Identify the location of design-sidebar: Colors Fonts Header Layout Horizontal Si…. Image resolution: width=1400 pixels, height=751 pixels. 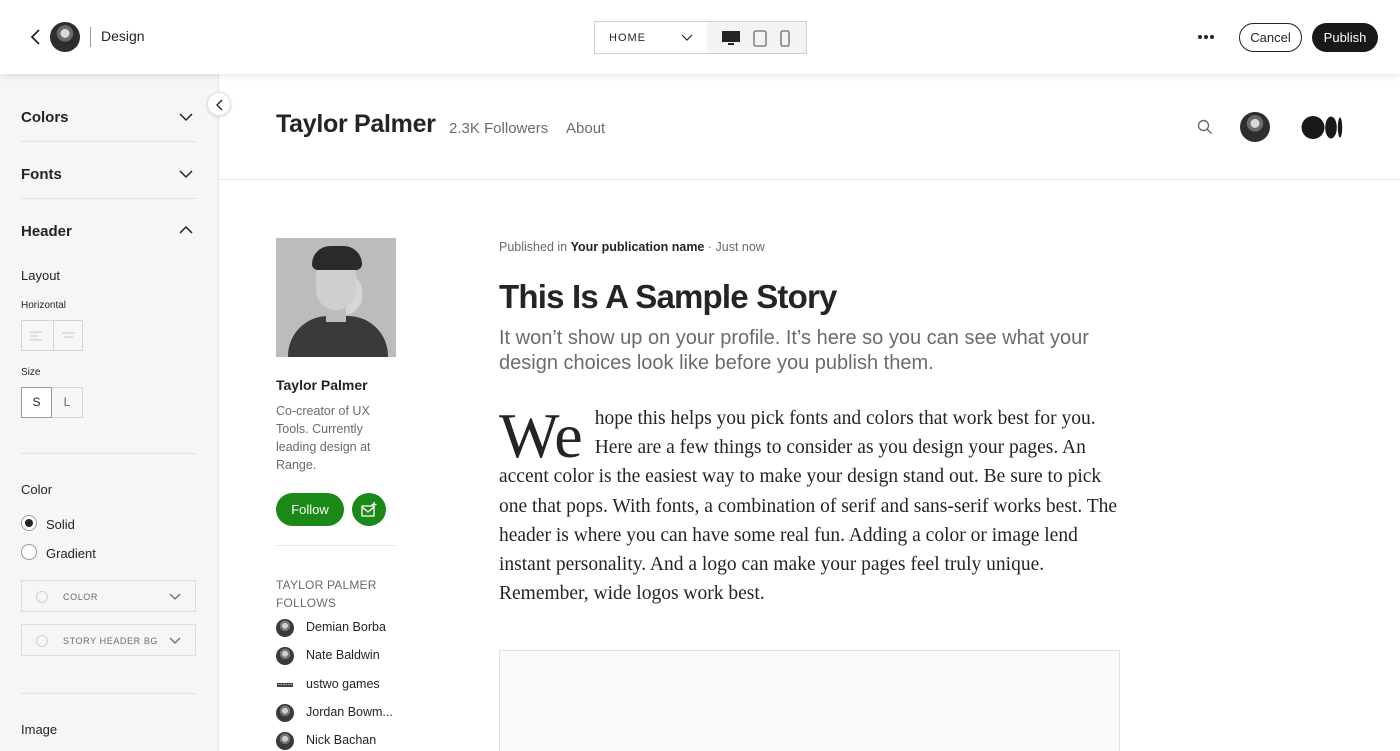
(109, 412).